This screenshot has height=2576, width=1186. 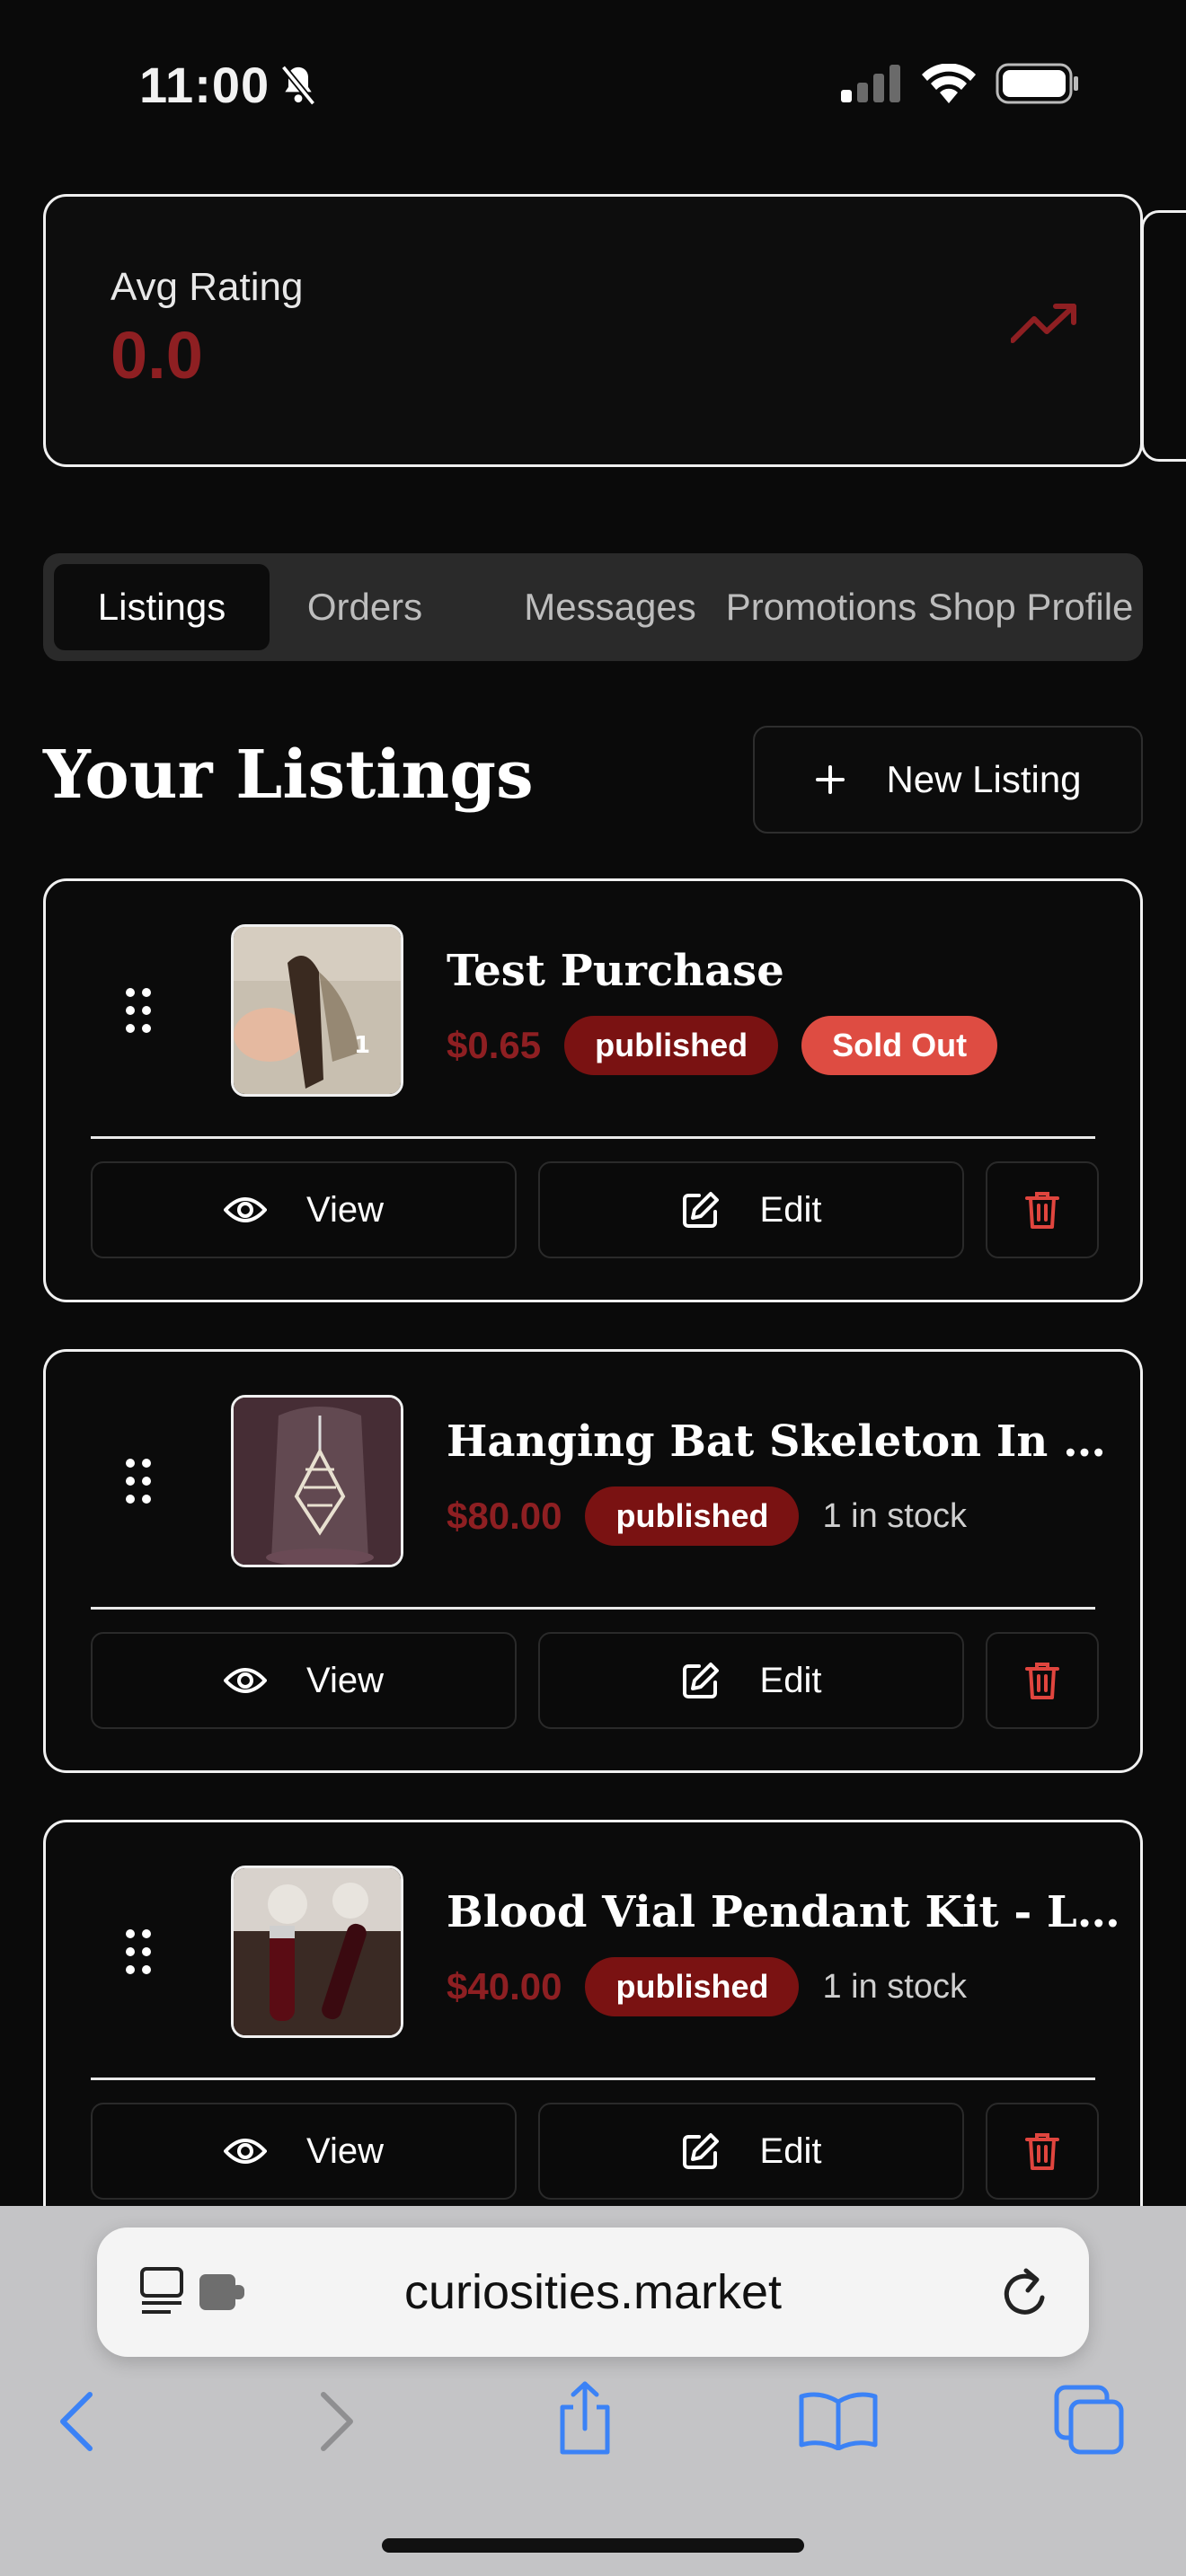 What do you see at coordinates (1037, 83) in the screenshot?
I see `battery-icon` at bounding box center [1037, 83].